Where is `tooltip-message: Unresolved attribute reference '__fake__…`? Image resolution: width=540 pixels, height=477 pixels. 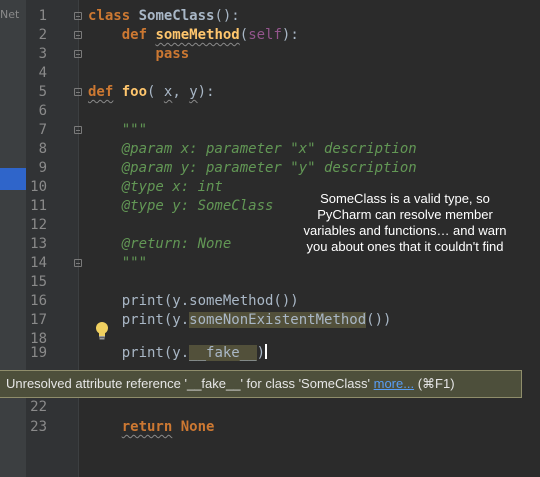
tooltip-message: Unresolved attribute reference '__fake__… is located at coordinates (190, 383).